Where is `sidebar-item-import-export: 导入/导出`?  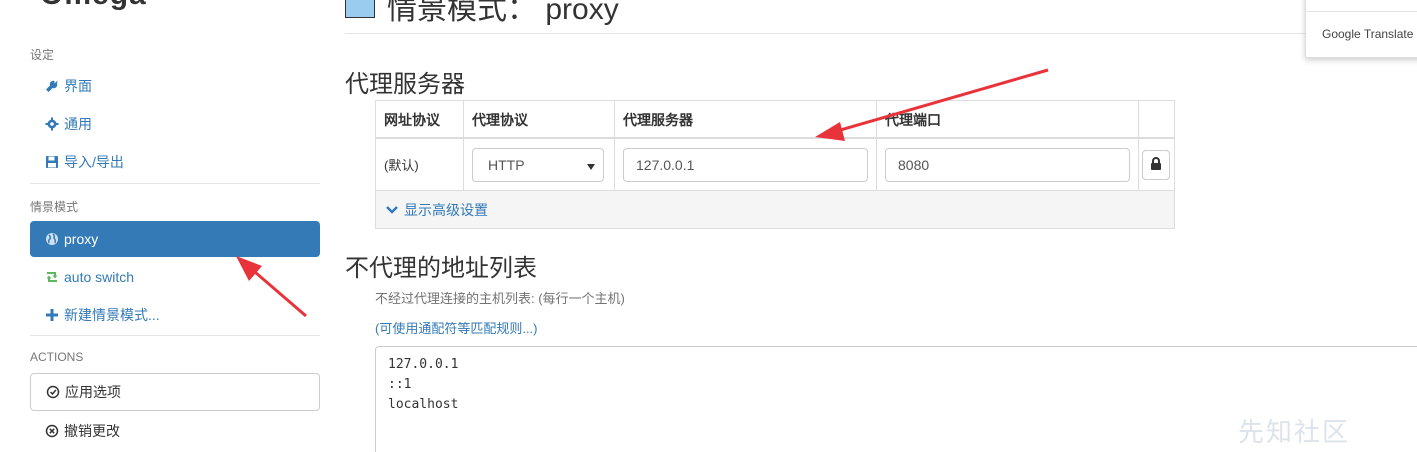 sidebar-item-import-export: 导入/导出 is located at coordinates (175, 162).